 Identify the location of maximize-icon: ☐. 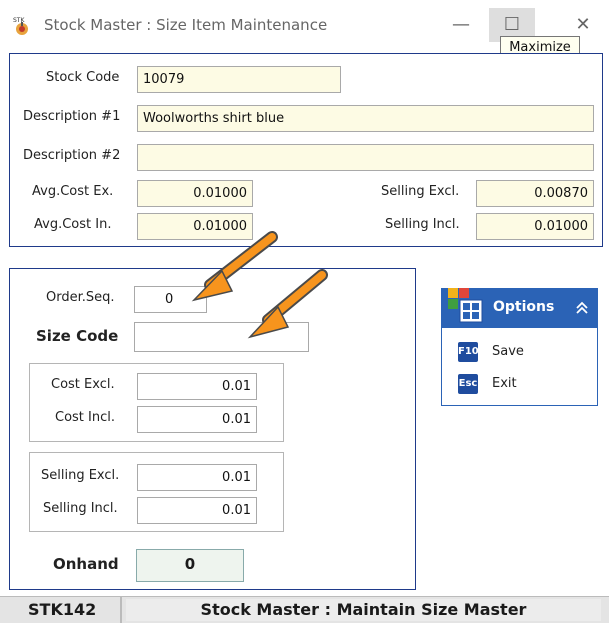
(512, 24).